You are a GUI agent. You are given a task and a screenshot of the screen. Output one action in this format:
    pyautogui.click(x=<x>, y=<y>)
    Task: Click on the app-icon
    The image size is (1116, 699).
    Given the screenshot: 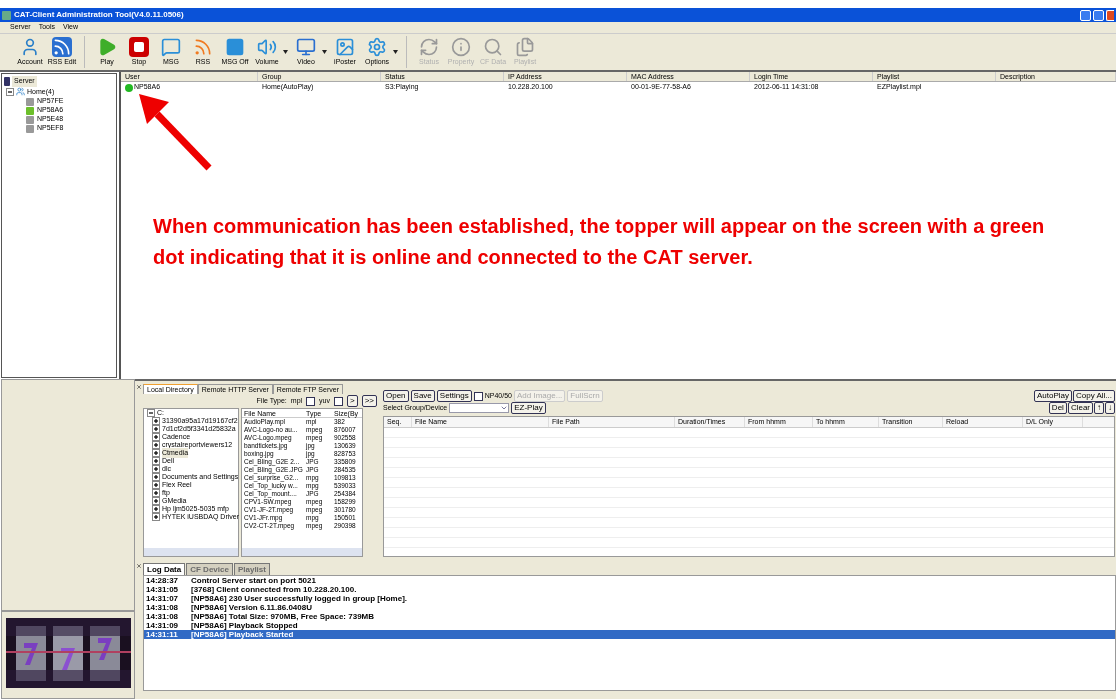 What is the action you would take?
    pyautogui.click(x=6, y=15)
    